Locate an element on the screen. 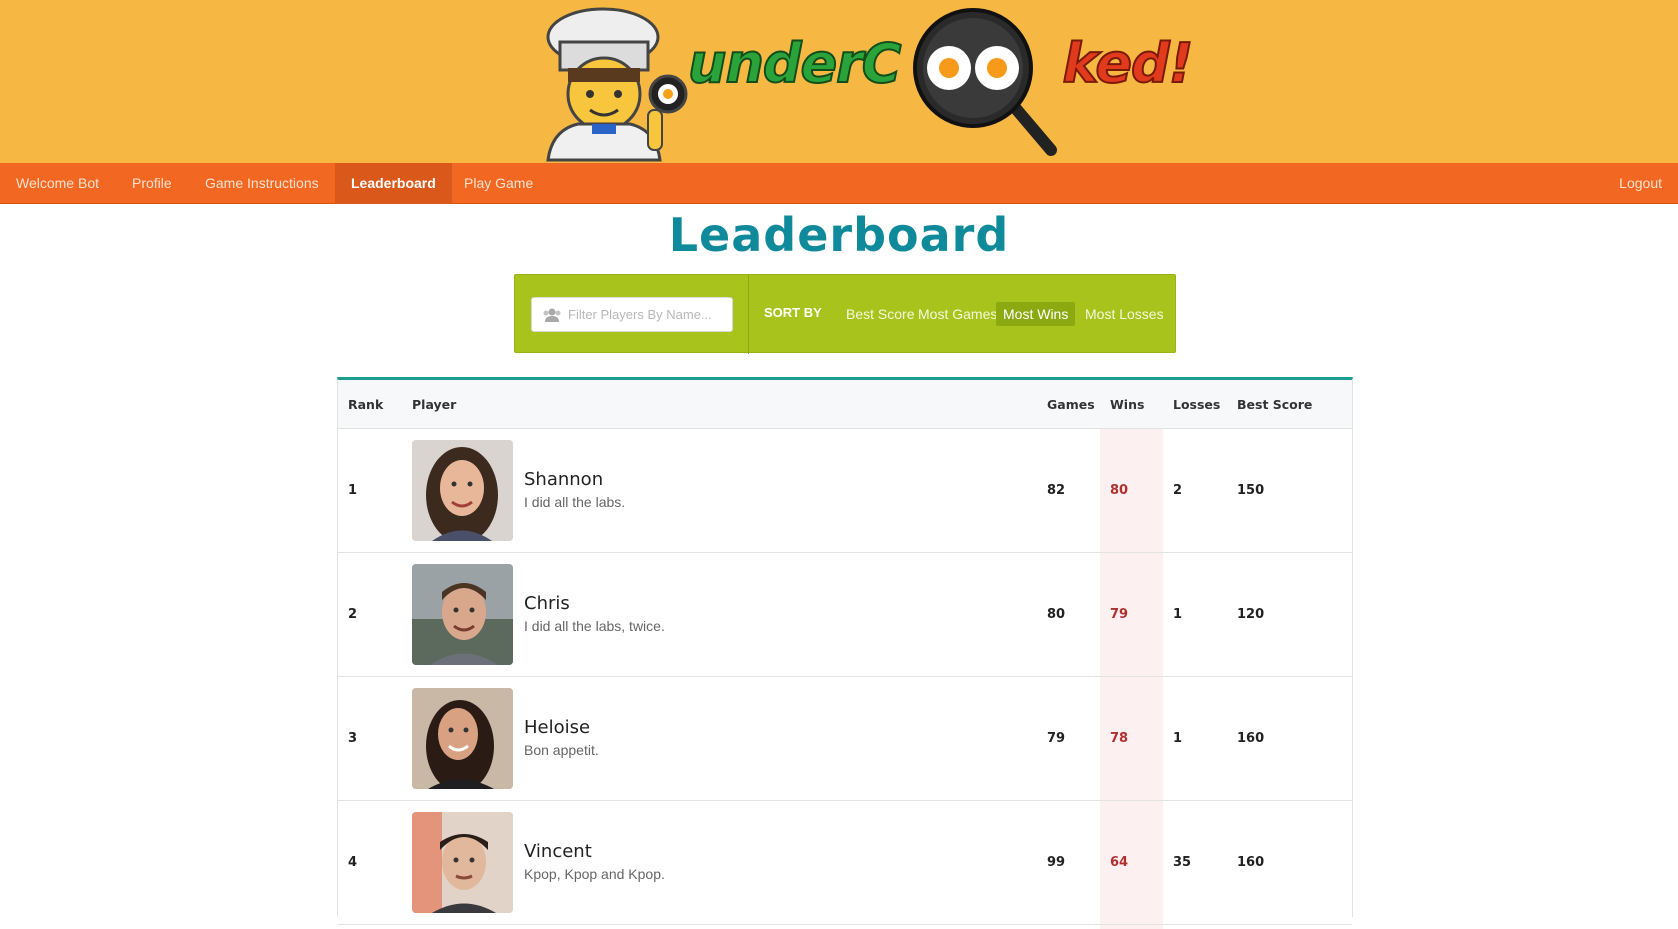  best-score-cell: 150 is located at coordinates (1251, 490).